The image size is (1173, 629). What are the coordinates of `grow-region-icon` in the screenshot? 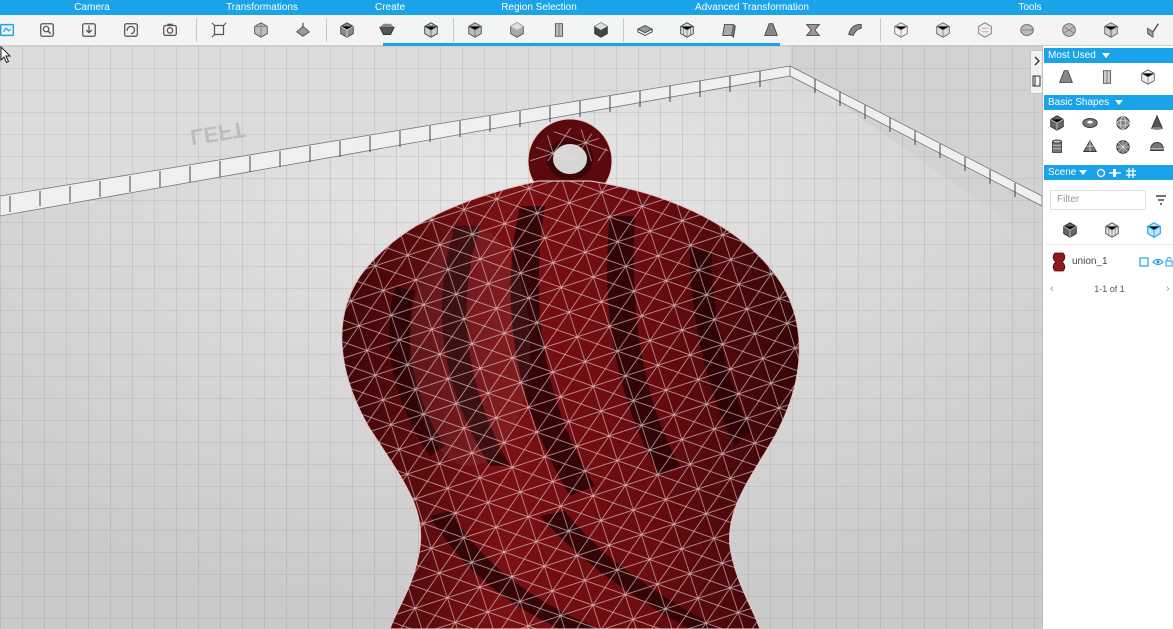 It's located at (517, 30).